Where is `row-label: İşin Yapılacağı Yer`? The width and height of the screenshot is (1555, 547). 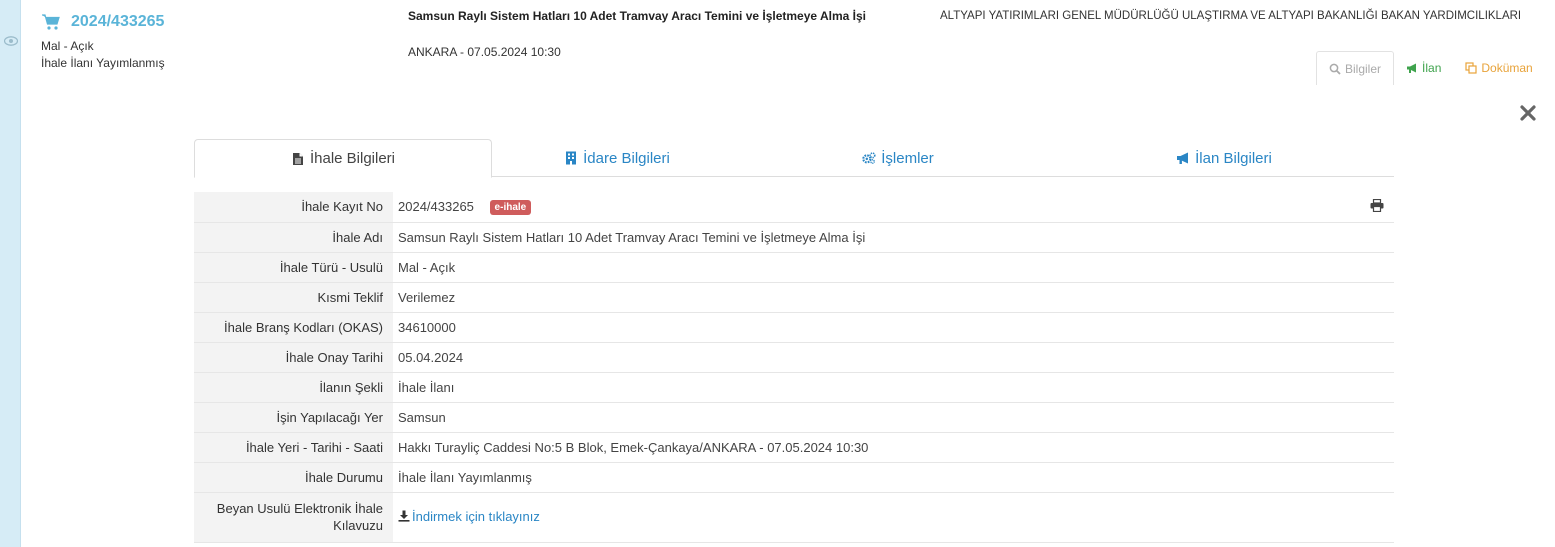 row-label: İşin Yapılacağı Yer is located at coordinates (293, 417).